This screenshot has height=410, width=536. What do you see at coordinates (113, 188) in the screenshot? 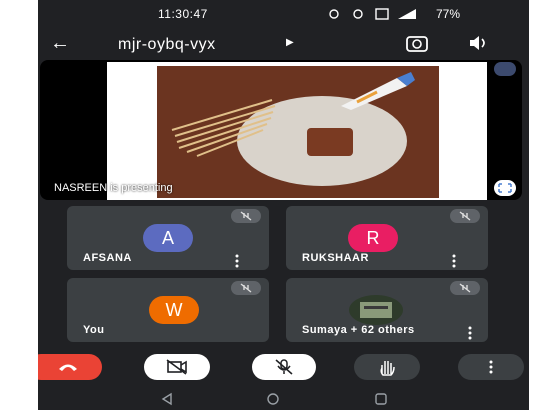
I see `presenter-label: NASREEN is presenting` at bounding box center [113, 188].